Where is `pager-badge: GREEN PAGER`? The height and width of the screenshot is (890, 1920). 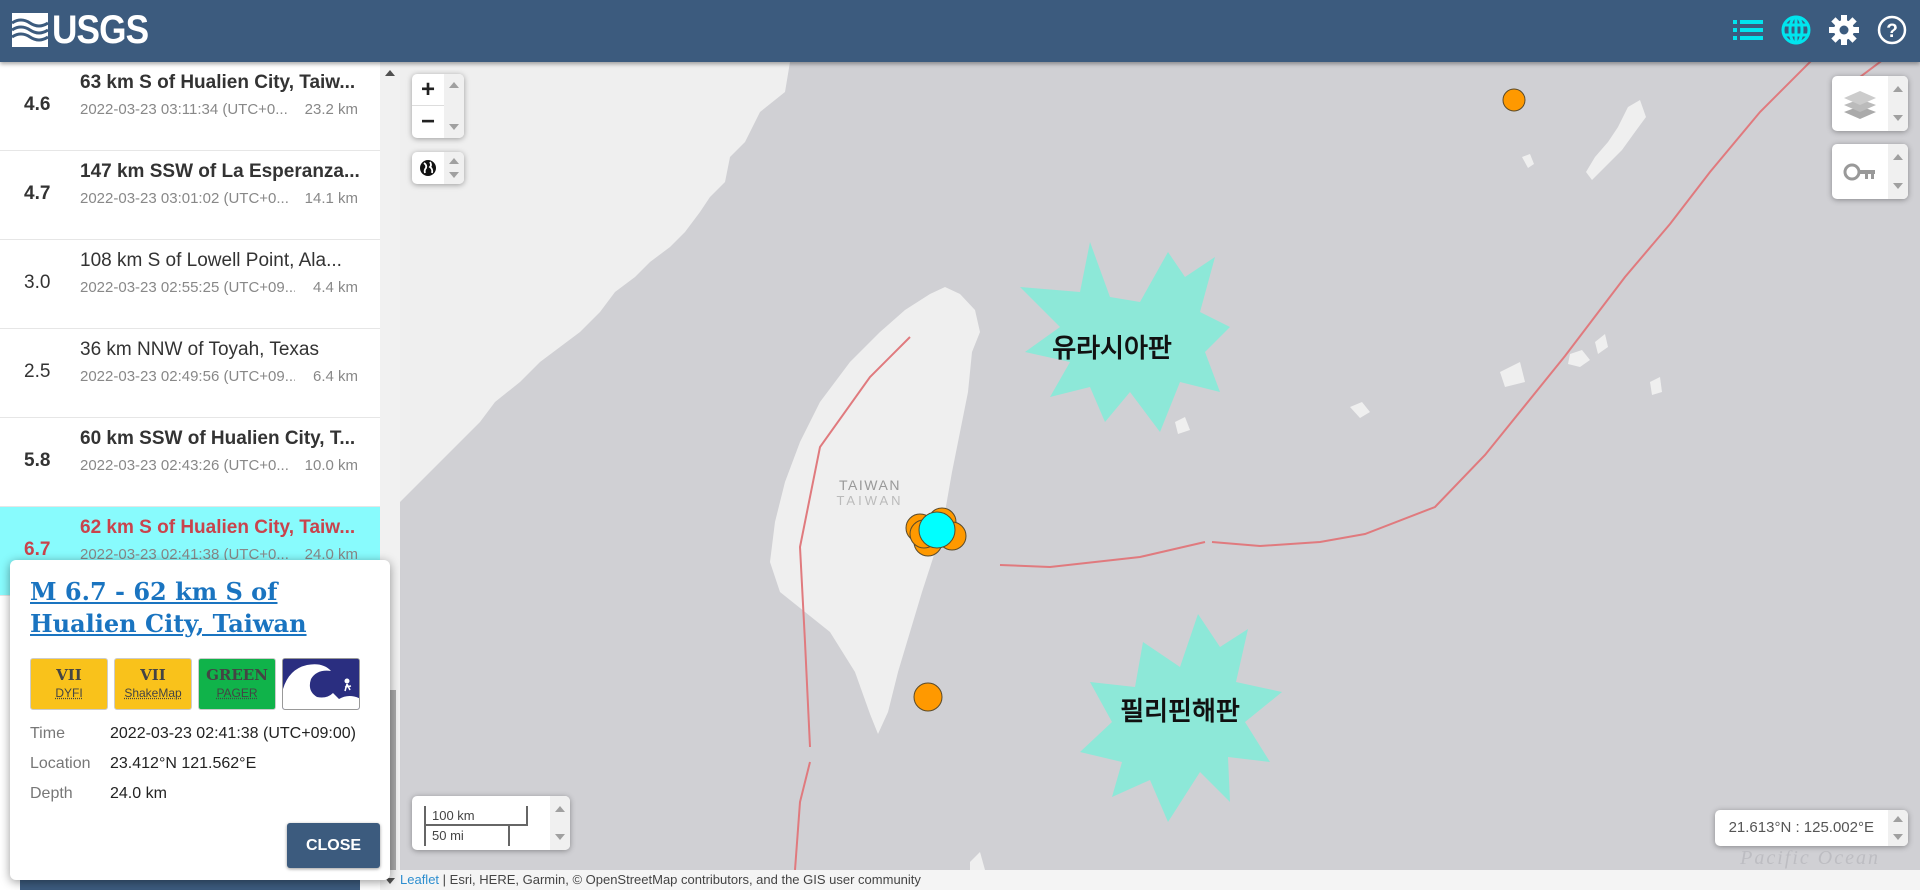 pager-badge: GREEN PAGER is located at coordinates (237, 684).